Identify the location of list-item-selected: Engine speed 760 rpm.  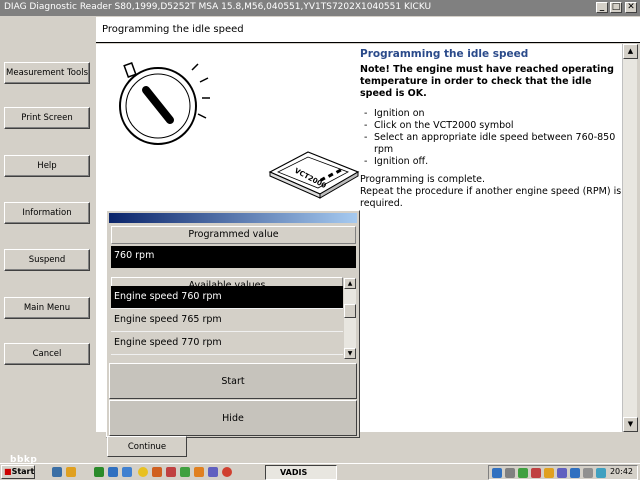
(227, 297).